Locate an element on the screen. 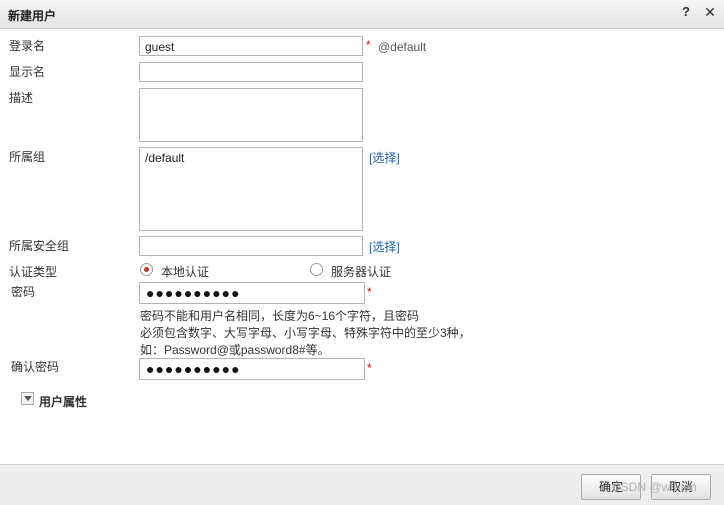 This screenshot has width=724, height=505. display-name-input is located at coordinates (251, 72).